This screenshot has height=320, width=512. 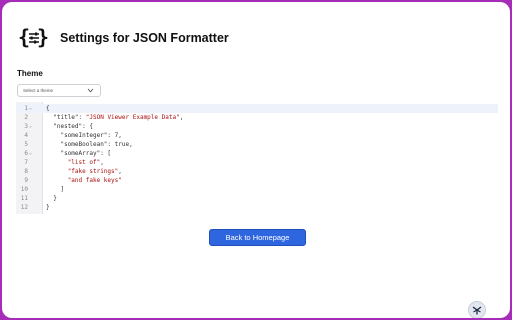 I want to click on line-number: 3, so click(x=26, y=126).